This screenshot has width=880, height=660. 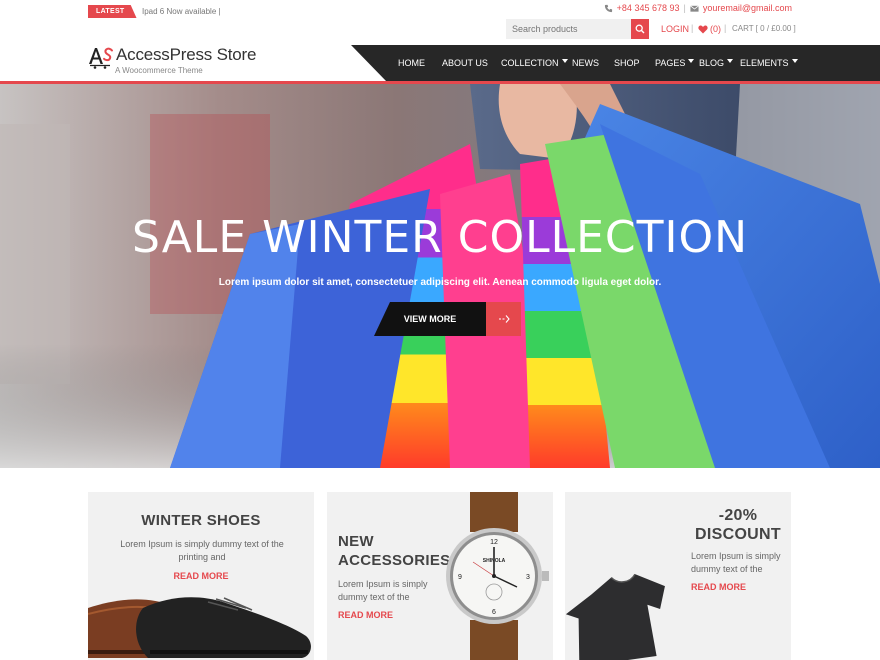 I want to click on nav-item-shop: SHOP, so click(x=627, y=63).